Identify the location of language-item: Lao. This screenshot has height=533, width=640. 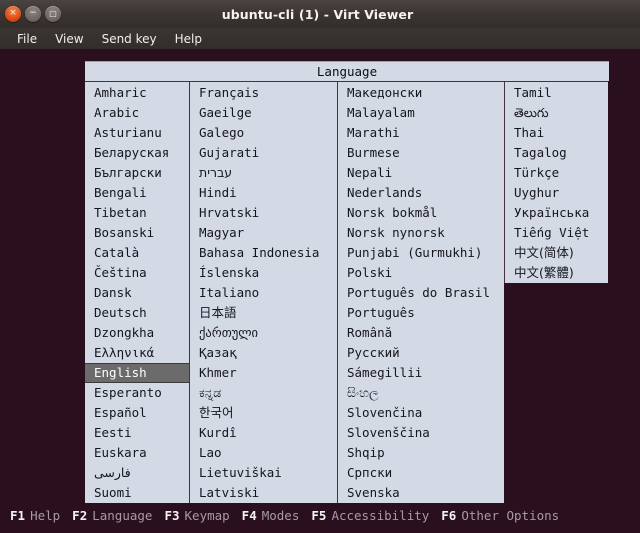
(263, 453).